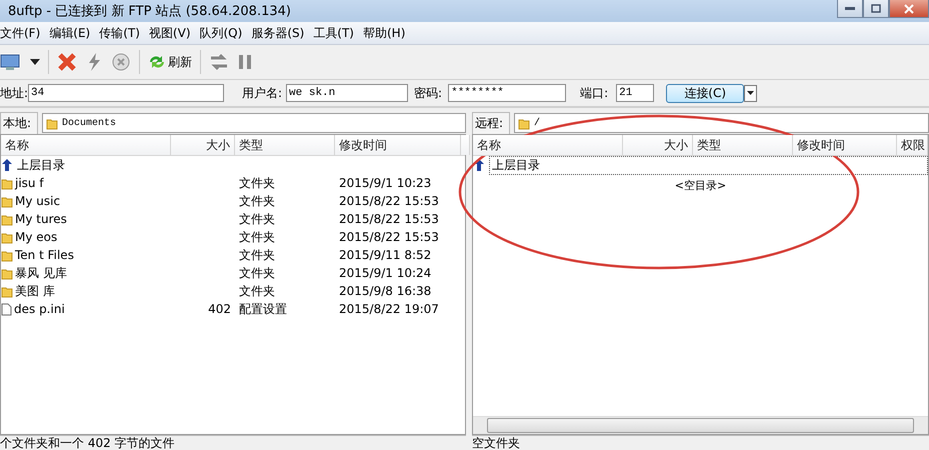 The height and width of the screenshot is (450, 929). I want to click on close-button, so click(909, 9).